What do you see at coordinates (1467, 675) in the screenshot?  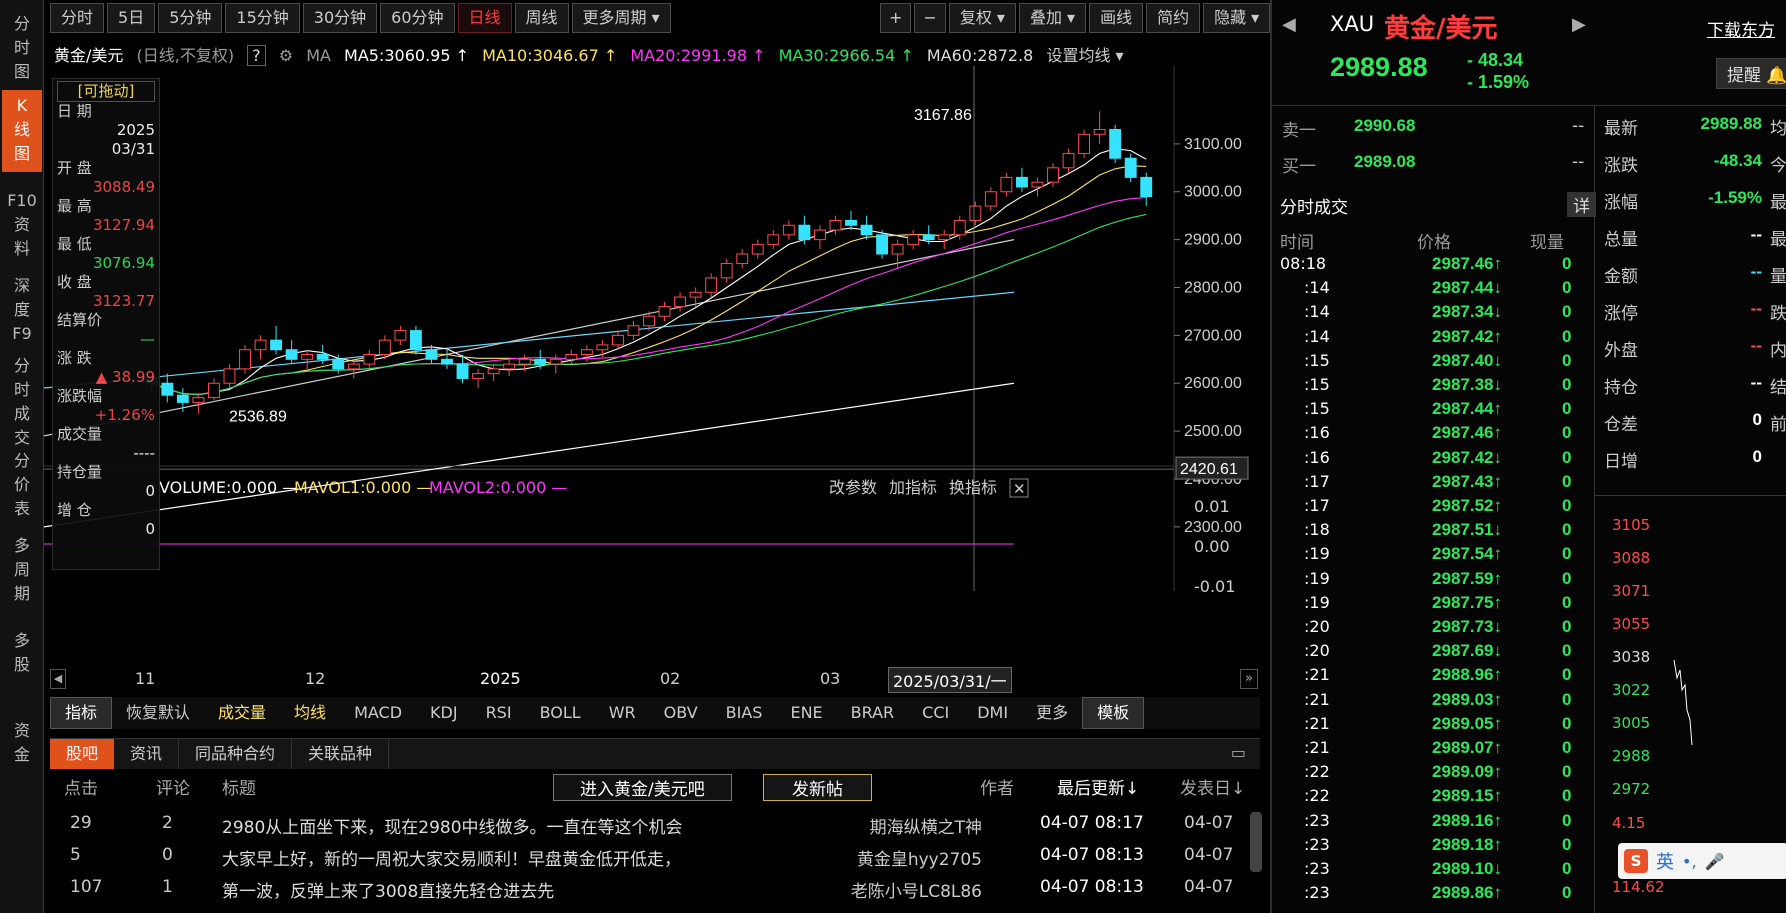 I see `trade-price: 2988.96↑` at bounding box center [1467, 675].